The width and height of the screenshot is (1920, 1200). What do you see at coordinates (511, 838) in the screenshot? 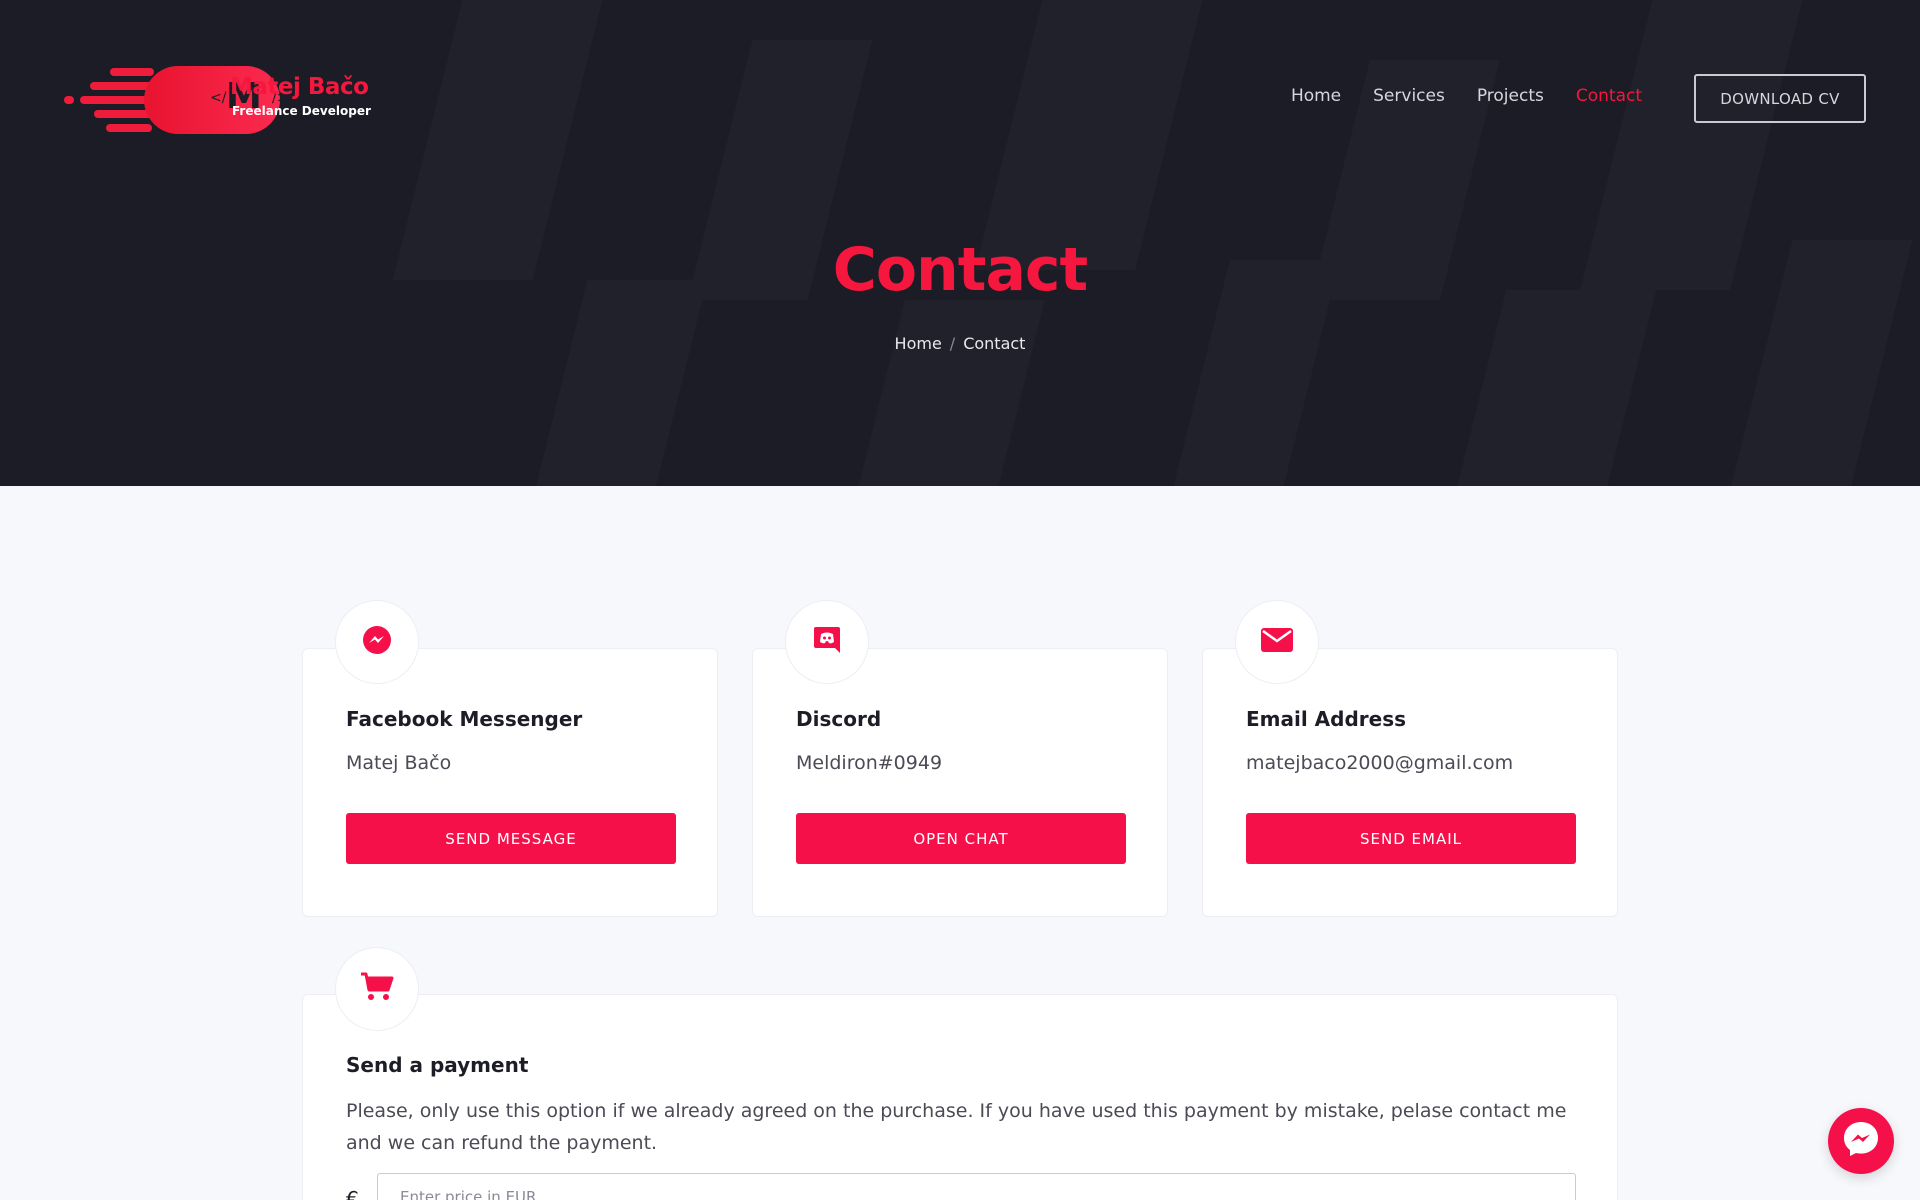
I see `send-message-button: SEND MESSAGE` at bounding box center [511, 838].